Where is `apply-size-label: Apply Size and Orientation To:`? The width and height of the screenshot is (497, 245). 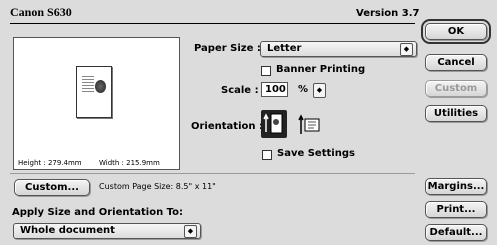 apply-size-label: Apply Size and Orientation To: is located at coordinates (98, 212).